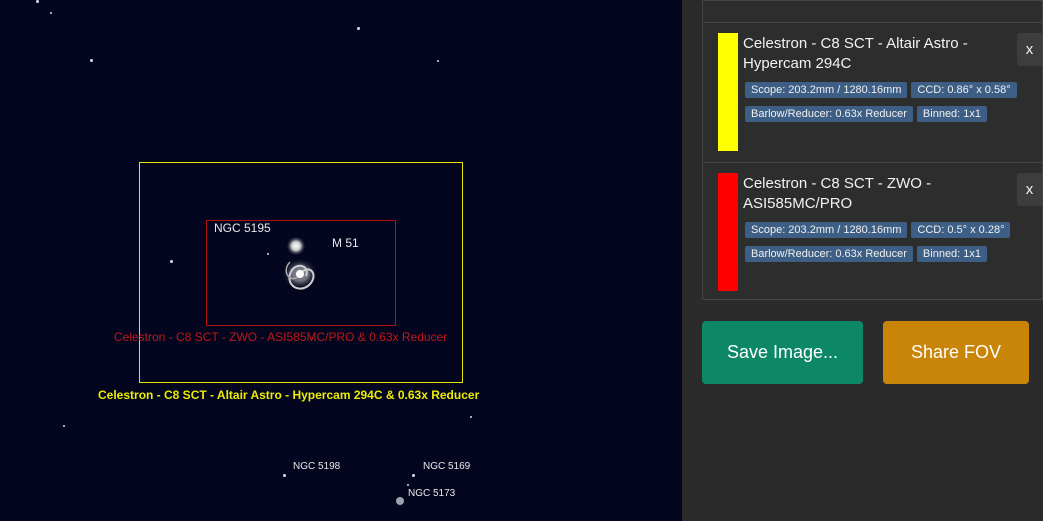 This screenshot has width=1043, height=521. Describe the element at coordinates (242, 228) in the screenshot. I see `label-ngc5195: NGC 5195` at that location.